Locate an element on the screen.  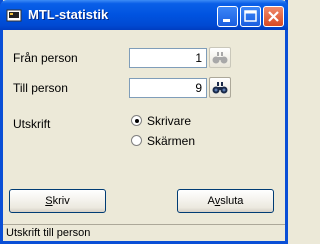
window-title: MTL-statistik is located at coordinates (68, 14).